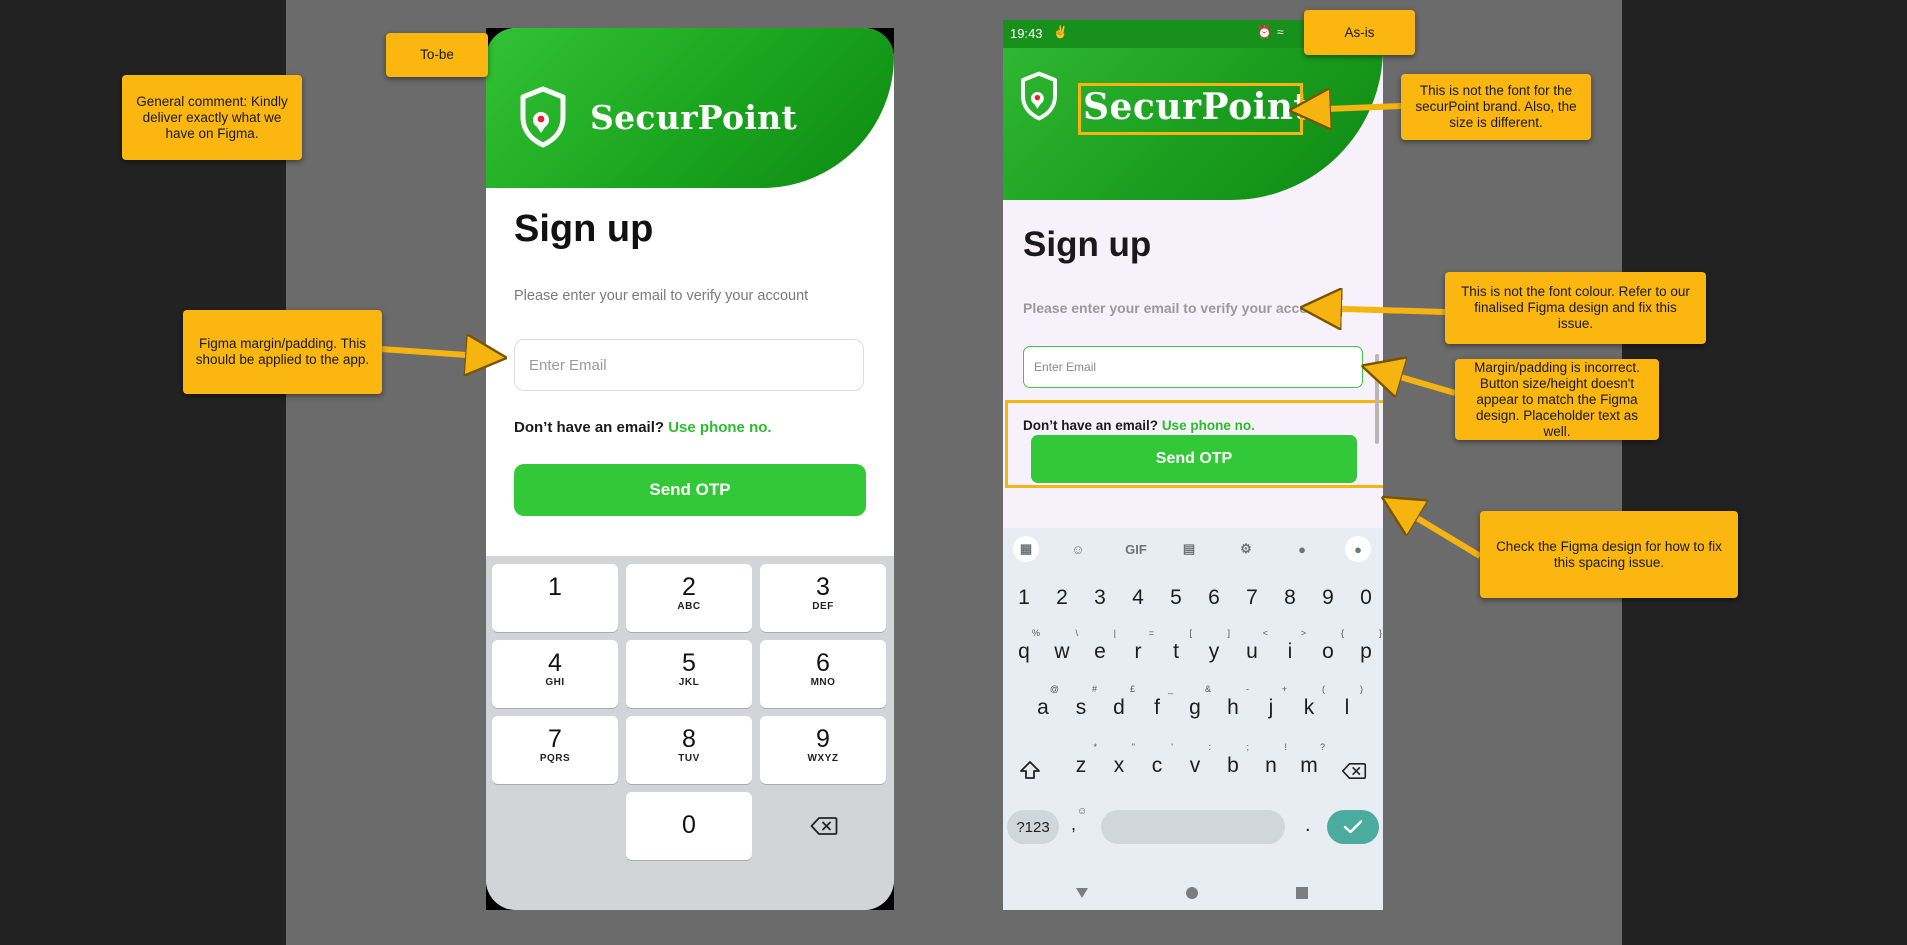  What do you see at coordinates (719, 427) in the screenshot?
I see `use-phone-link: Use phone no.` at bounding box center [719, 427].